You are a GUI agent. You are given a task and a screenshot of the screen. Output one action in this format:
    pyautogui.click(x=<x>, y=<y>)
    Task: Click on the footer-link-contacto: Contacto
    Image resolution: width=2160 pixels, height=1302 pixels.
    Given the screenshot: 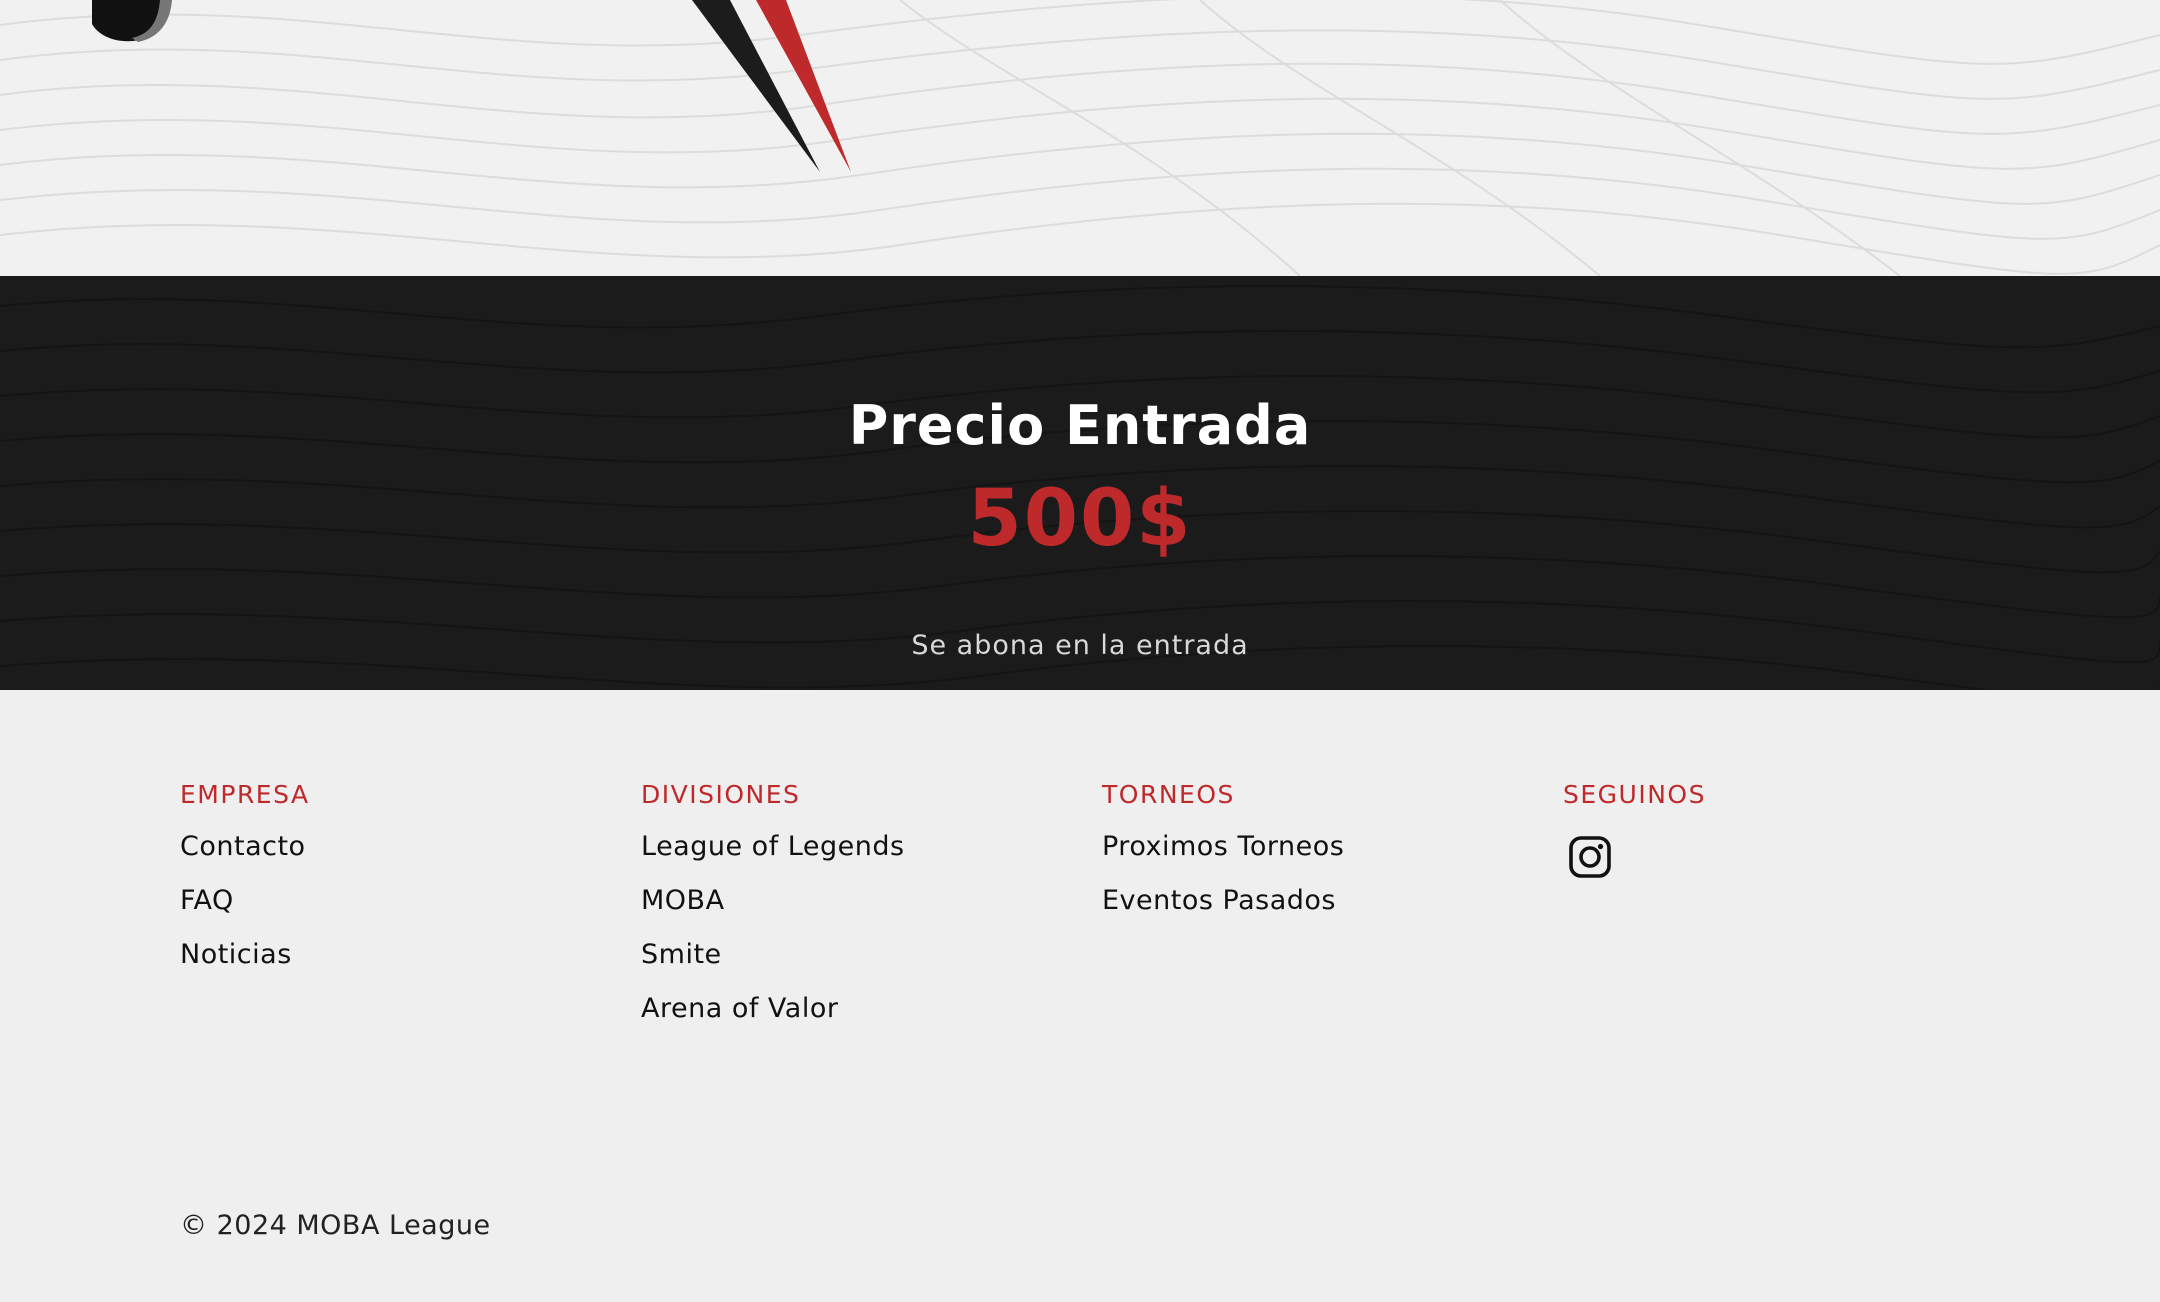 What is the action you would take?
    pyautogui.click(x=245, y=859)
    